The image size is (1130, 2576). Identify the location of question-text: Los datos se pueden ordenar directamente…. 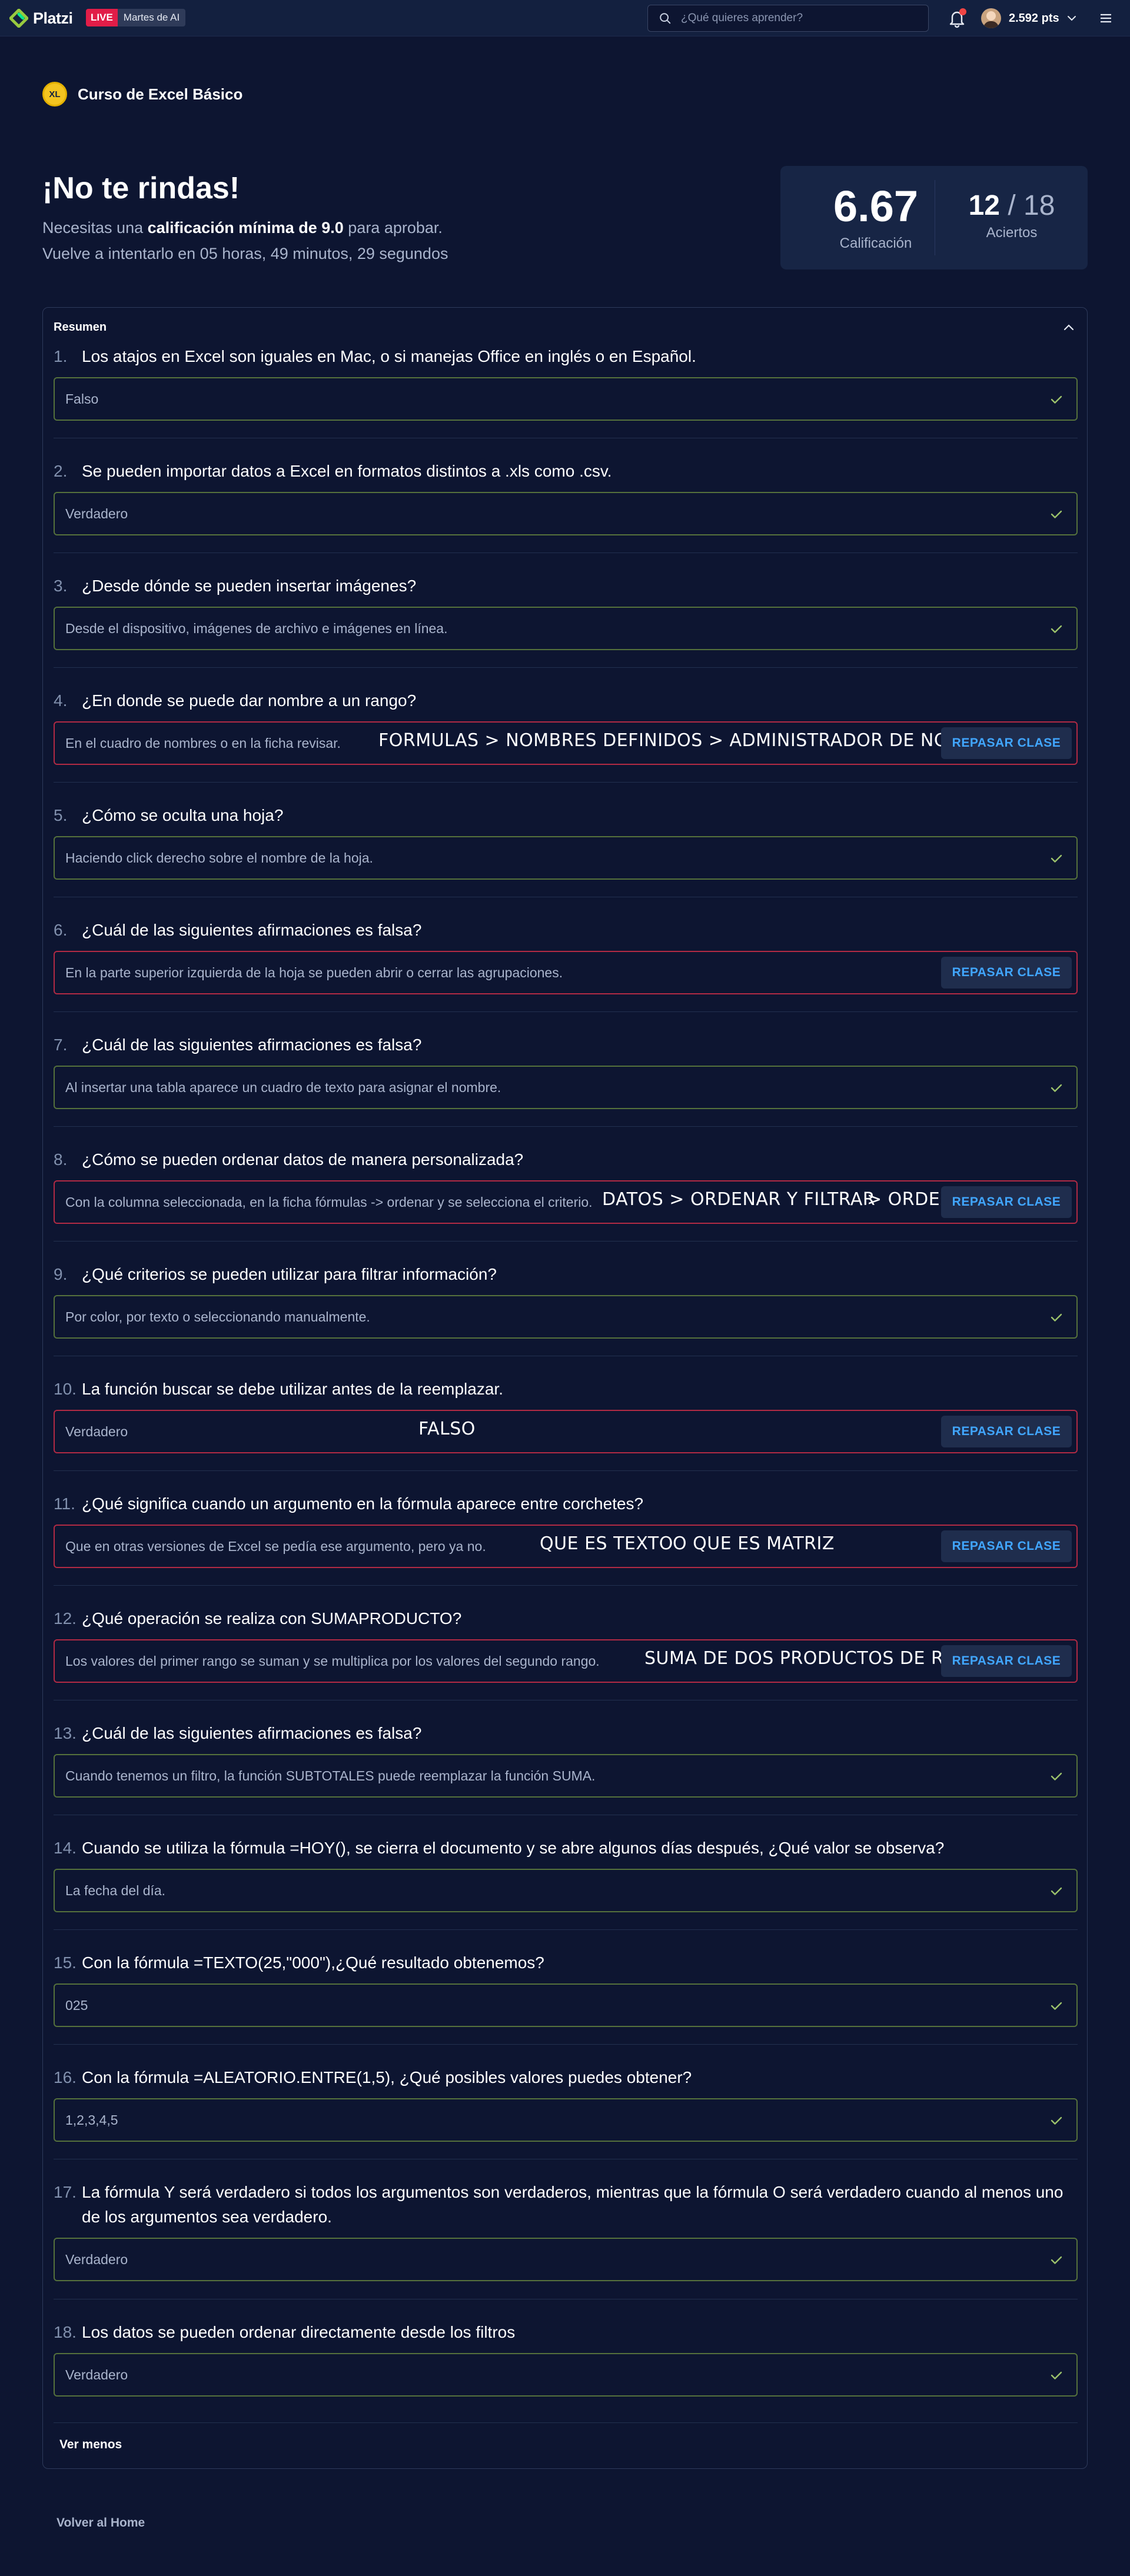
(299, 2332).